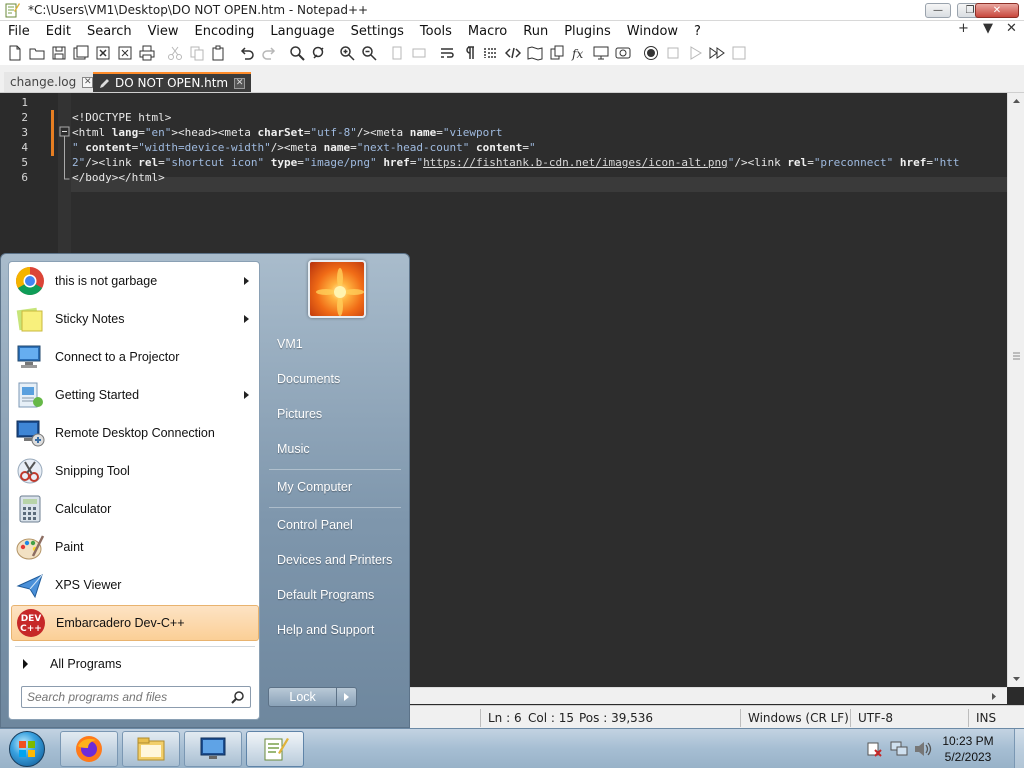 This screenshot has width=1024, height=768. What do you see at coordinates (135, 357) in the screenshot?
I see `program-item-connect-to-projector: Connect to a Projector` at bounding box center [135, 357].